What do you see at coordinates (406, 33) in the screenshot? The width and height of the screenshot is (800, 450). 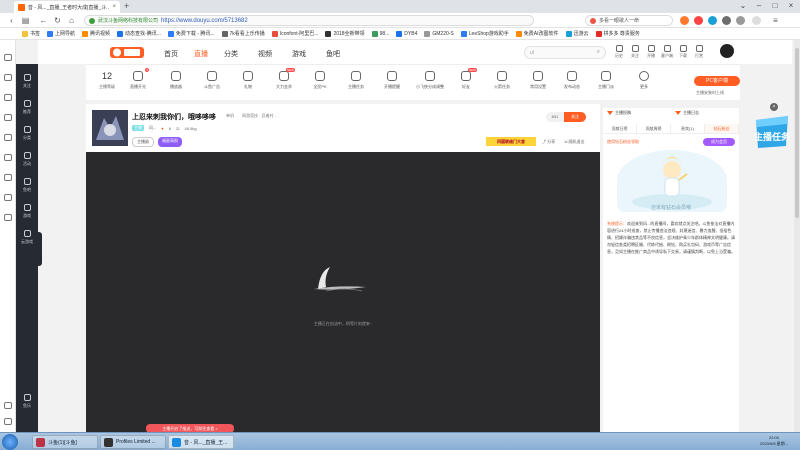 I see `bookmark-item: DYB4` at bounding box center [406, 33].